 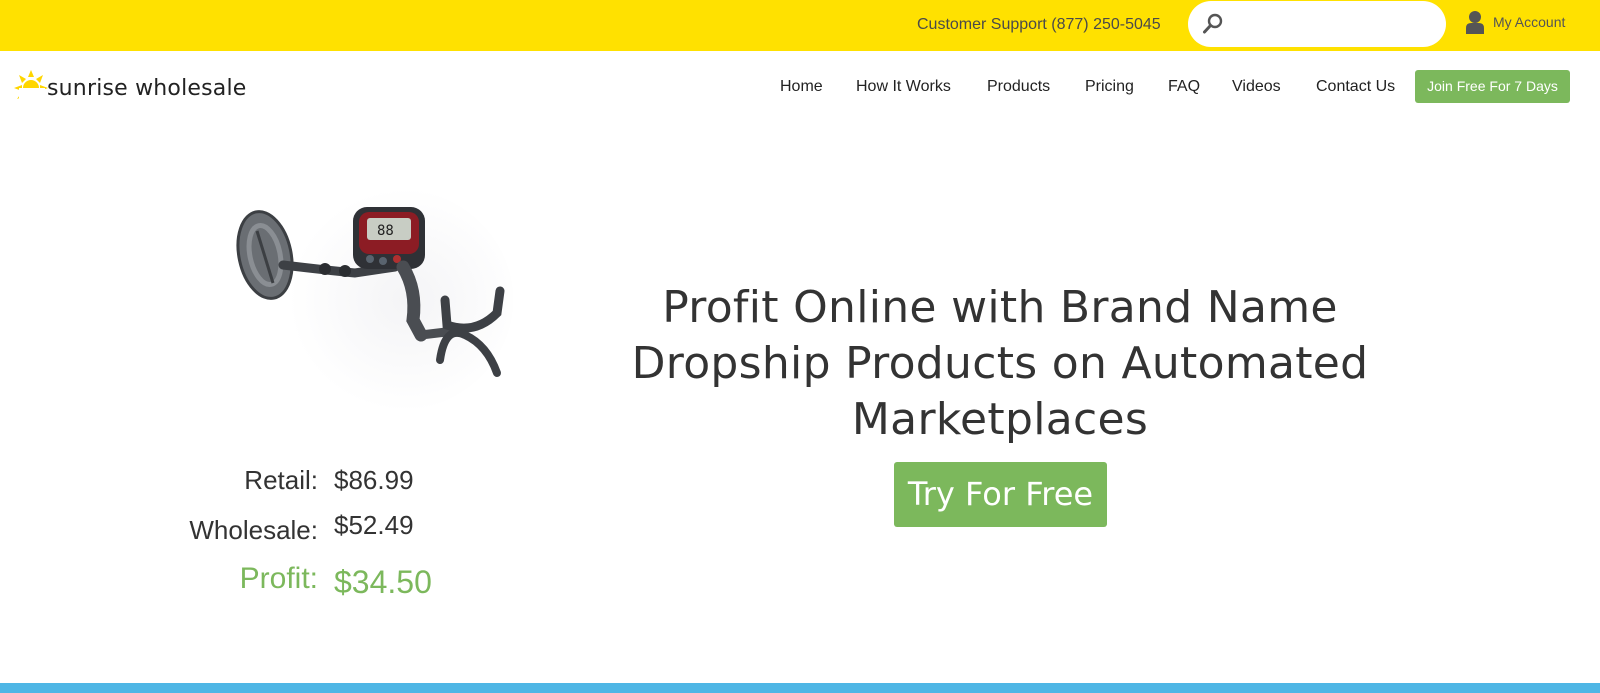 What do you see at coordinates (1000, 494) in the screenshot?
I see `try-for-free-button: Try For Free` at bounding box center [1000, 494].